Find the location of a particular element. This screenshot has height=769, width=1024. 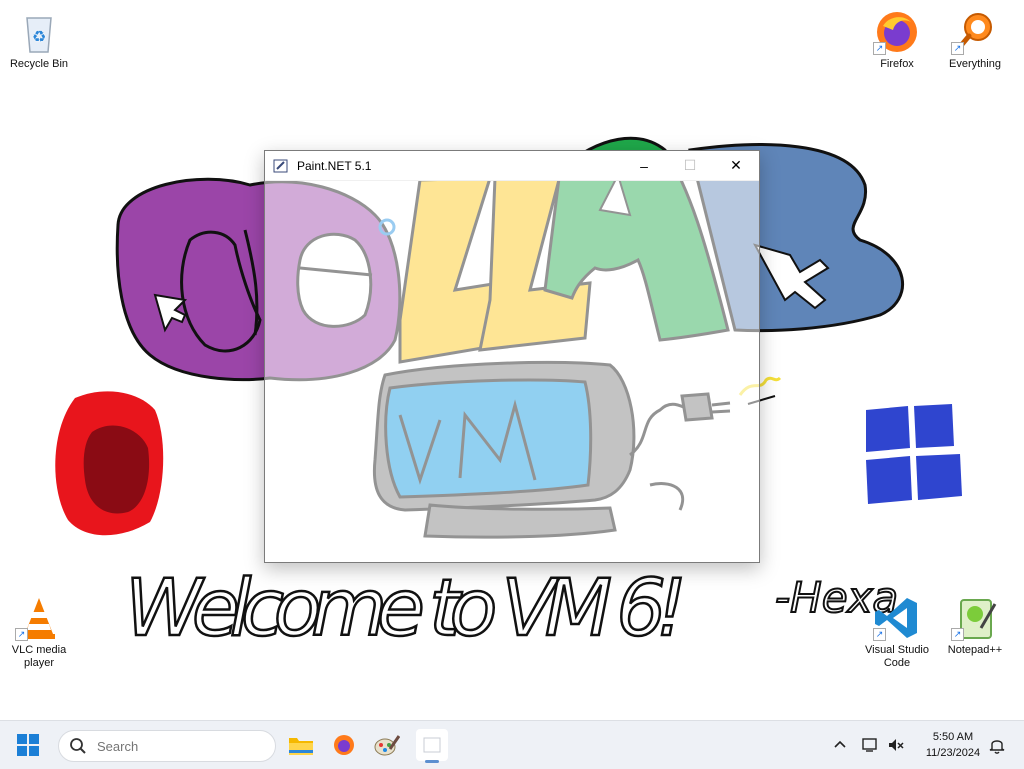

desktop-icon-firefox: ↗ Firefox is located at coordinates (897, 39).